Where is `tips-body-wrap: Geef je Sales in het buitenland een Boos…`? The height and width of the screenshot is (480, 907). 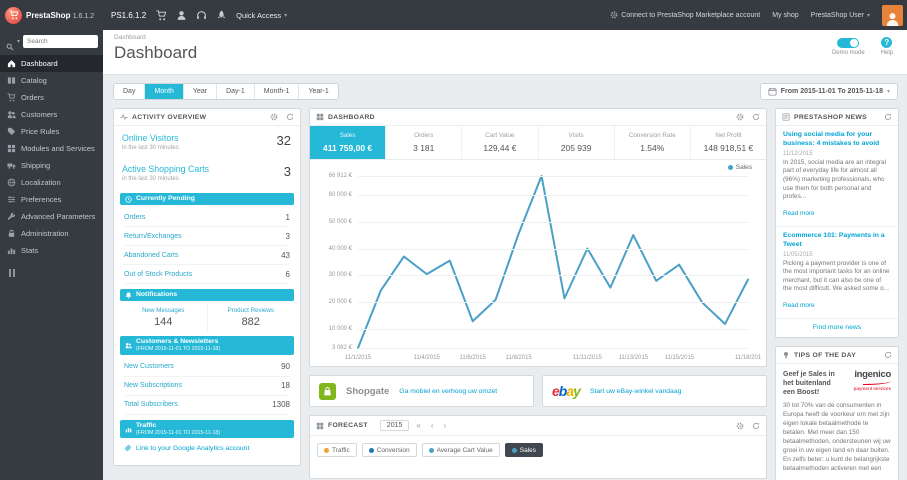
tips-body-wrap: Geef je Sales in het buitenland een Boos… is located at coordinates (837, 422).